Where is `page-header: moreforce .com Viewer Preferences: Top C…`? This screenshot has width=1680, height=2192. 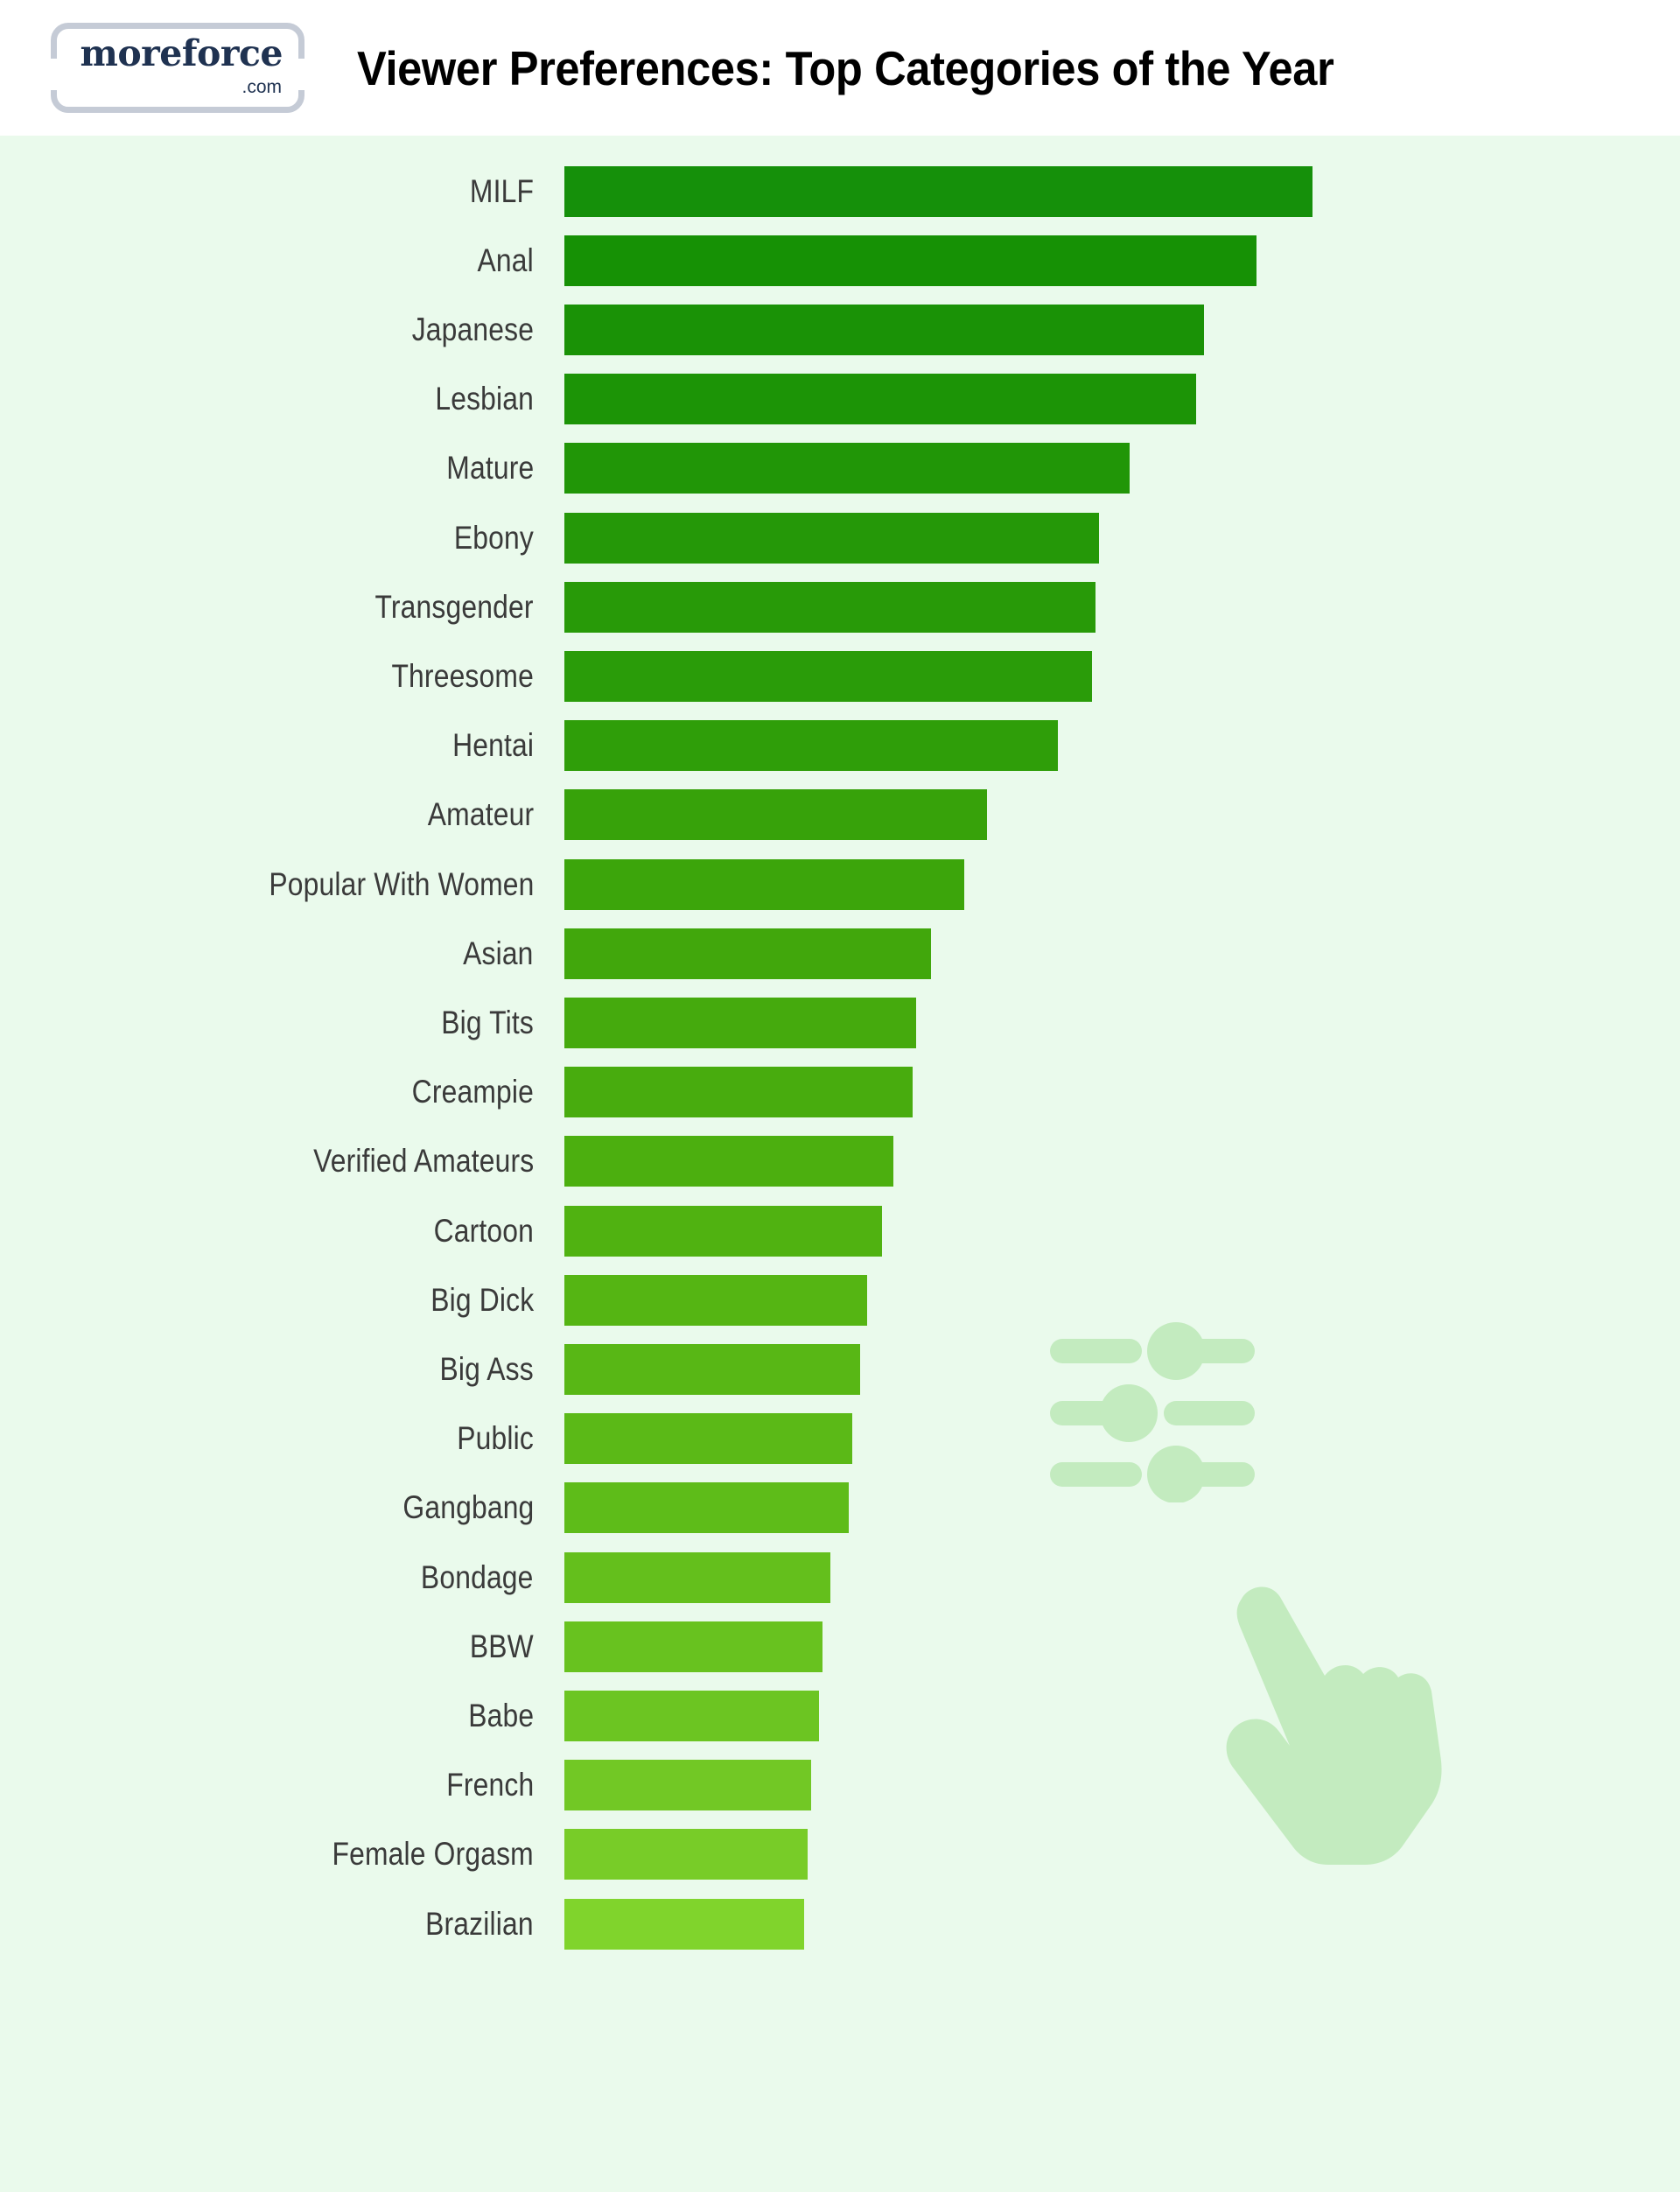
page-header: moreforce .com Viewer Preferences: Top C… is located at coordinates (840, 68).